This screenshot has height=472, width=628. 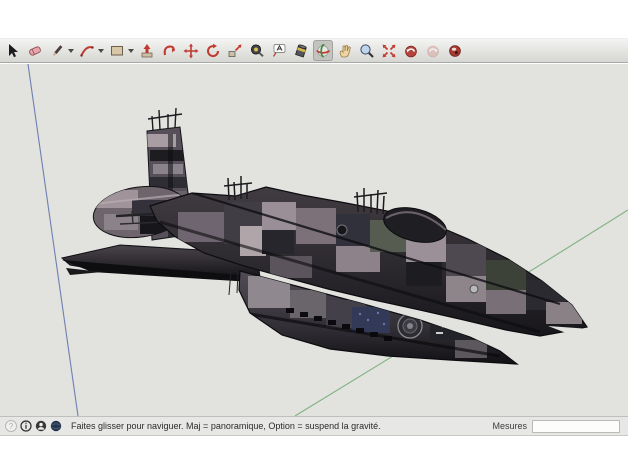 I want to click on next-view-icon, so click(x=433, y=50).